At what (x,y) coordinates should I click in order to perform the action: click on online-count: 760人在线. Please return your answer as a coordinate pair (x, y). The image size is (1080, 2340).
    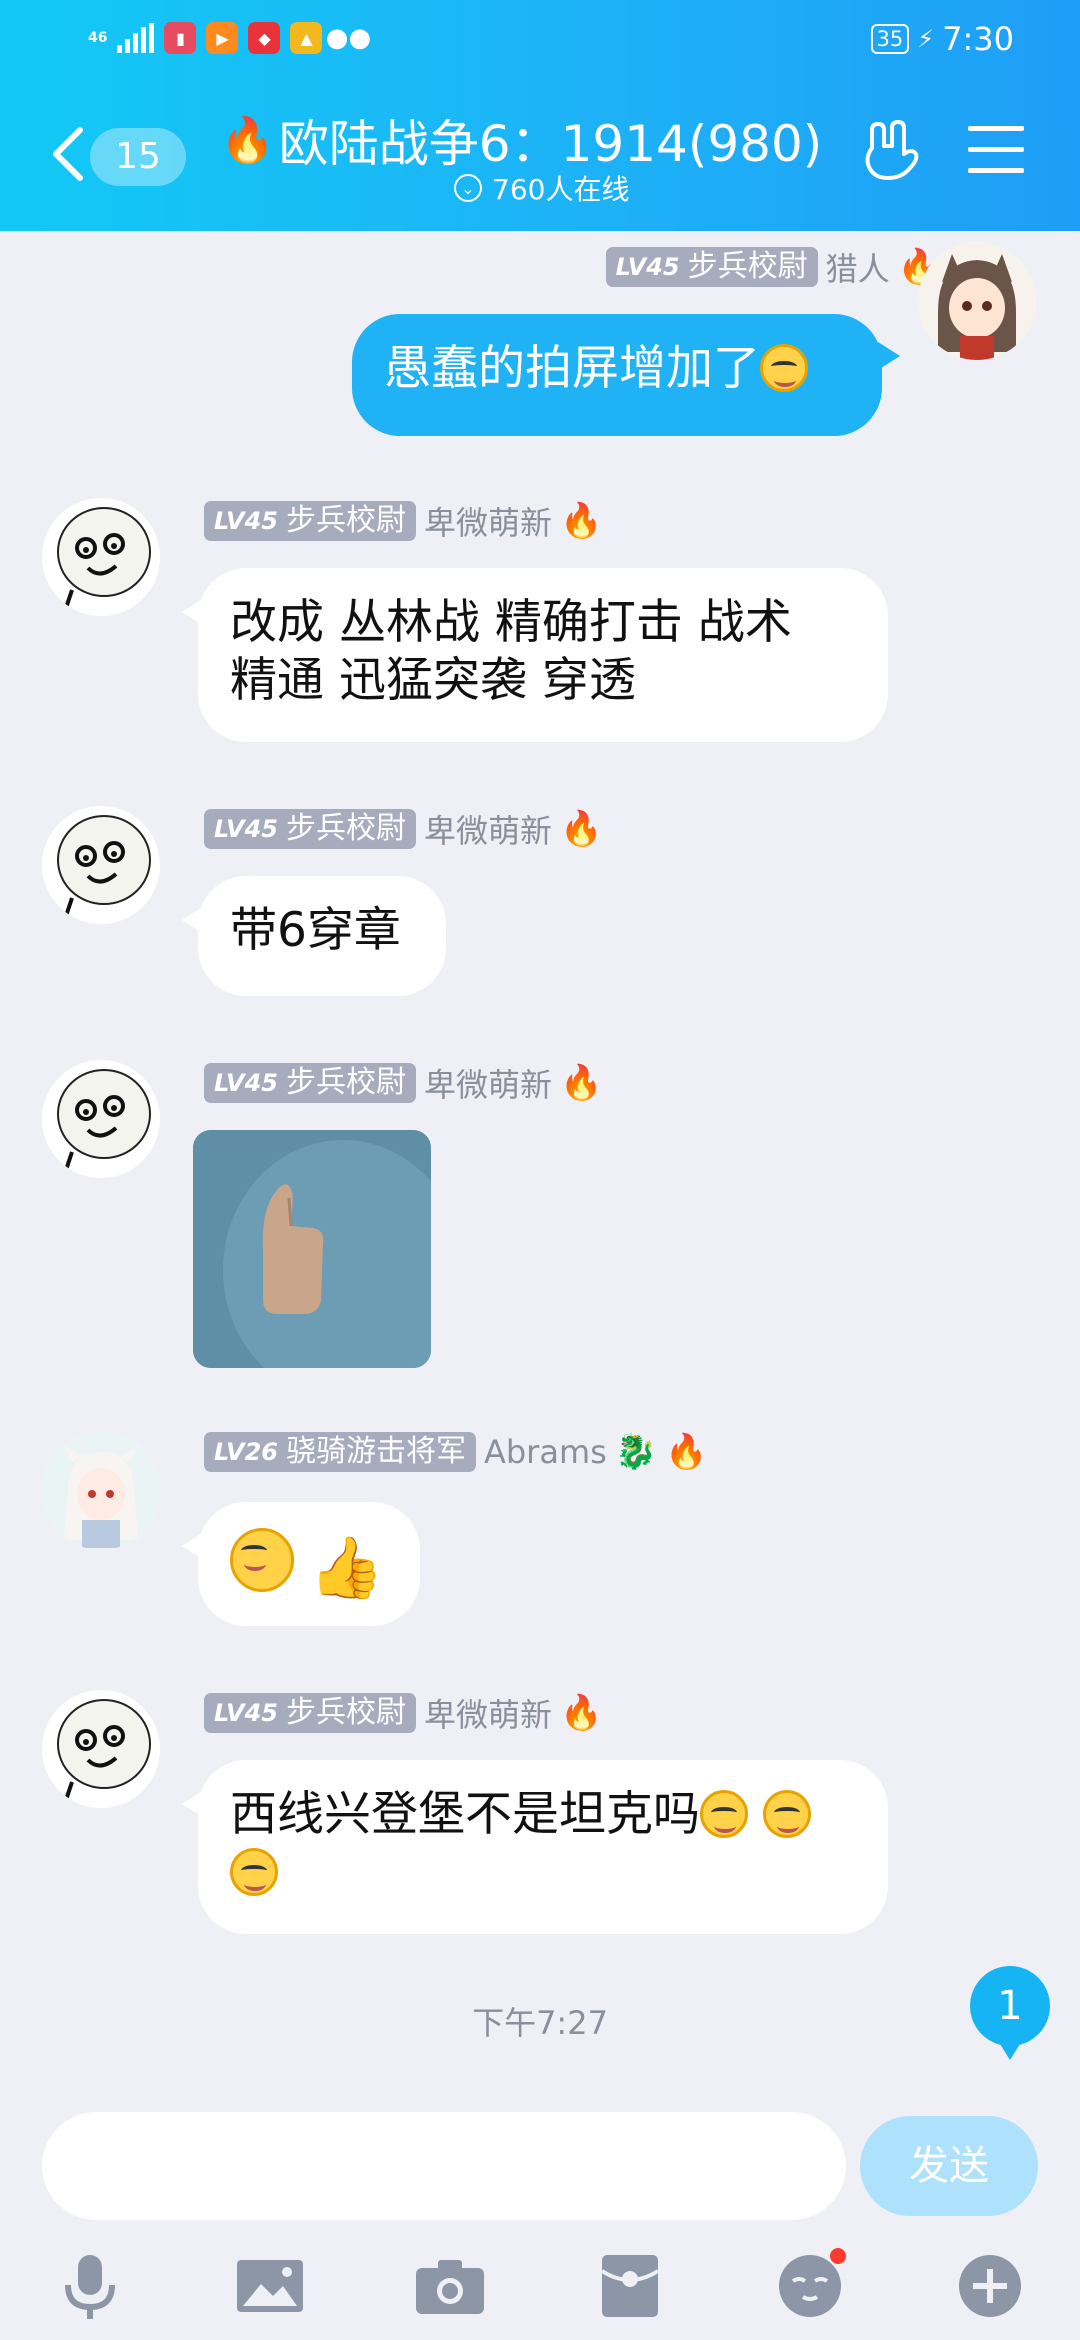
    Looking at the image, I should click on (561, 189).